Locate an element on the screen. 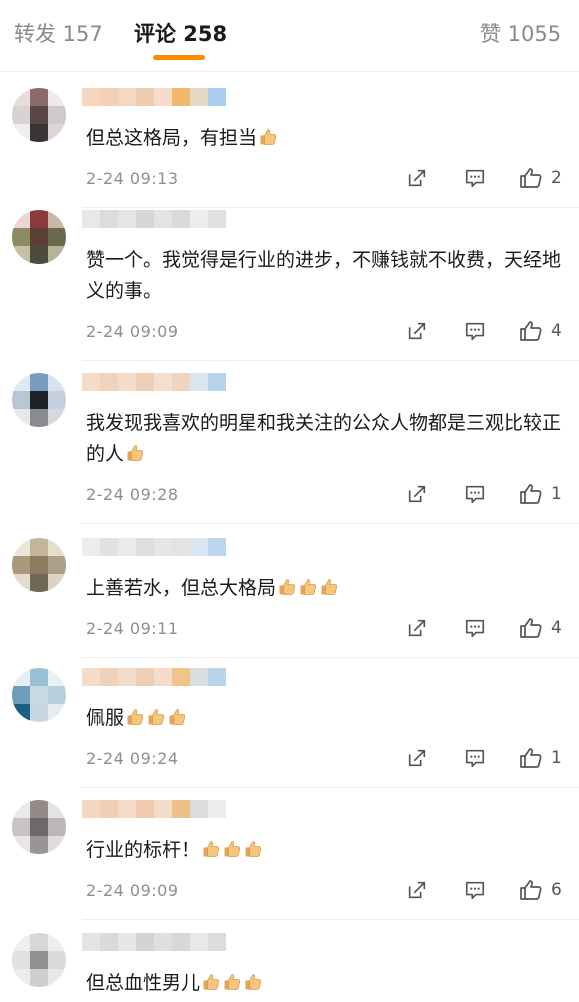  comment-text: 我发现我喜欢的明星和我关注的公众人物都是三观比较正的人 is located at coordinates (326, 439).